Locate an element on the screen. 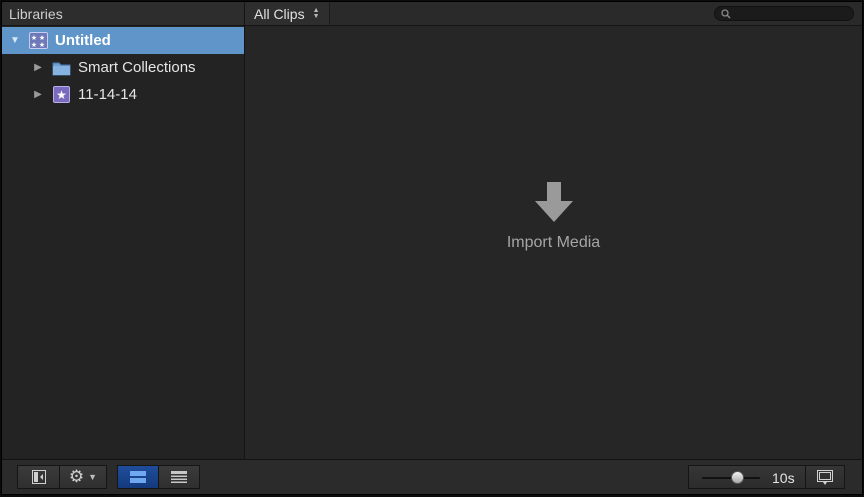  filmstrip-view-icon is located at coordinates (138, 477).